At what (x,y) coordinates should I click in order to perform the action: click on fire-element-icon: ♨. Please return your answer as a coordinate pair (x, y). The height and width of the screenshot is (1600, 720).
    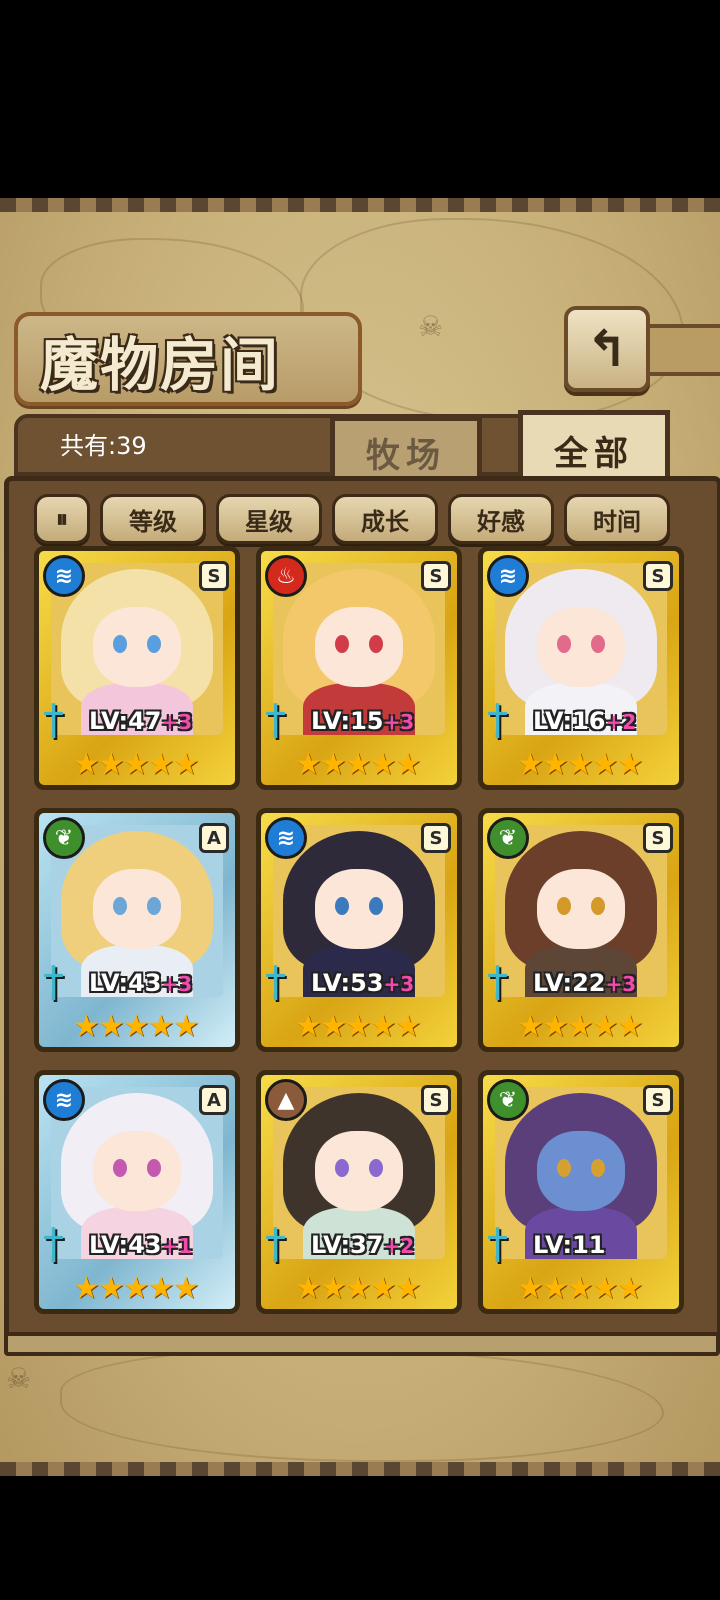
    Looking at the image, I should click on (286, 576).